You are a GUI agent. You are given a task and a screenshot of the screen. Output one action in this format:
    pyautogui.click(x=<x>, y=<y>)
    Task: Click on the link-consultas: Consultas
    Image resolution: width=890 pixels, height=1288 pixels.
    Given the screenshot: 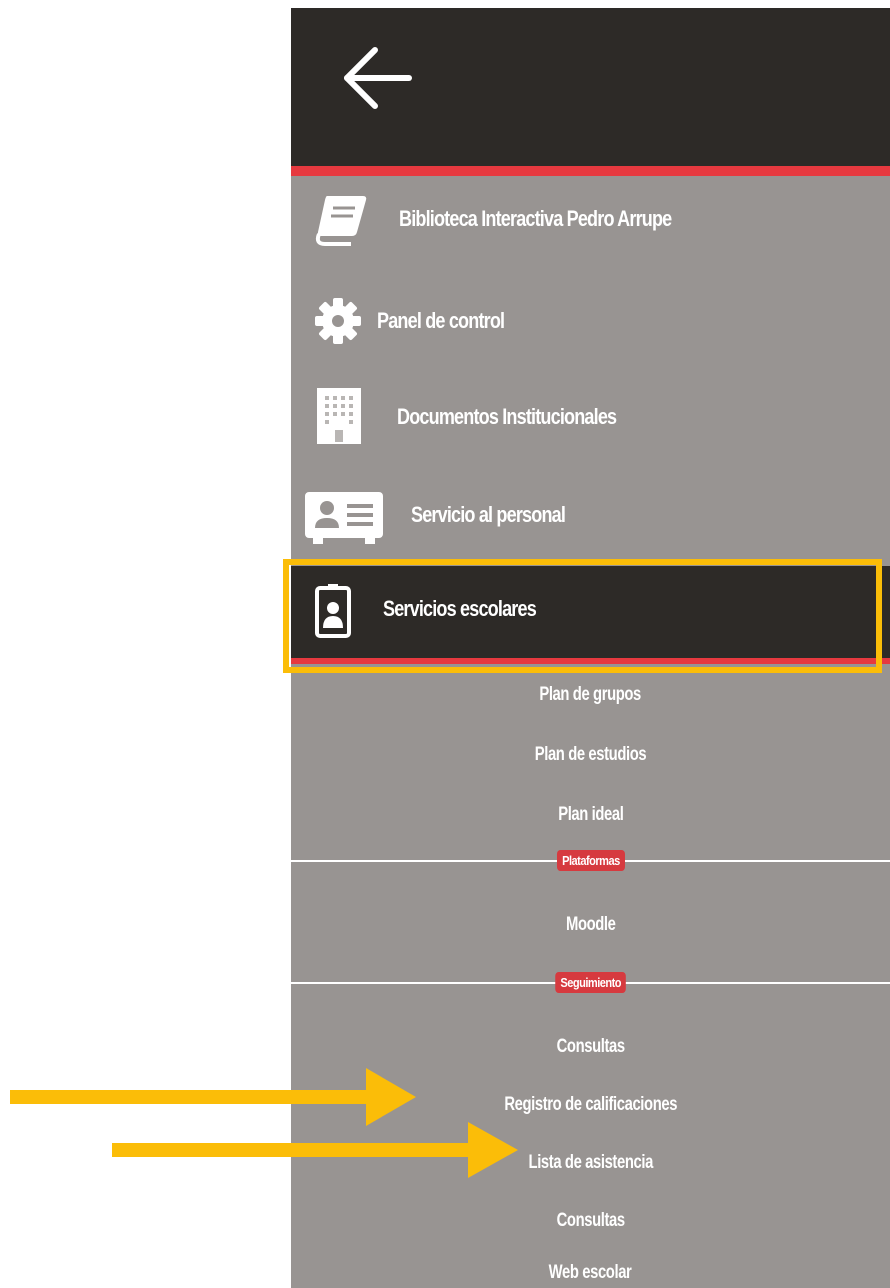 What is the action you would take?
    pyautogui.click(x=590, y=1047)
    